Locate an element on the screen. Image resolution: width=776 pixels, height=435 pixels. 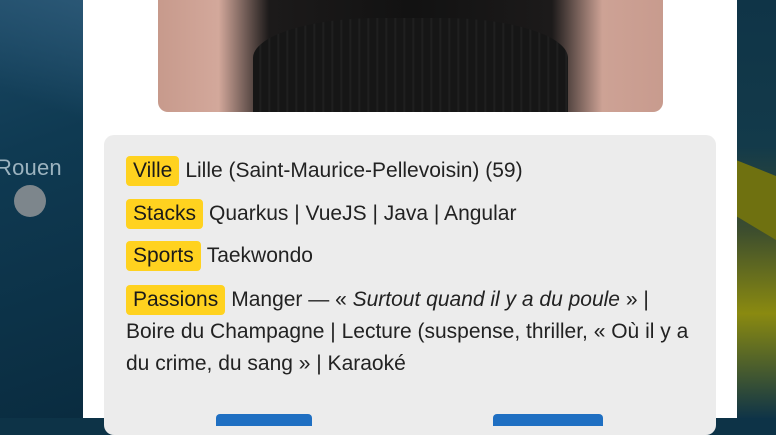
ville-tag: Ville is located at coordinates (153, 171).